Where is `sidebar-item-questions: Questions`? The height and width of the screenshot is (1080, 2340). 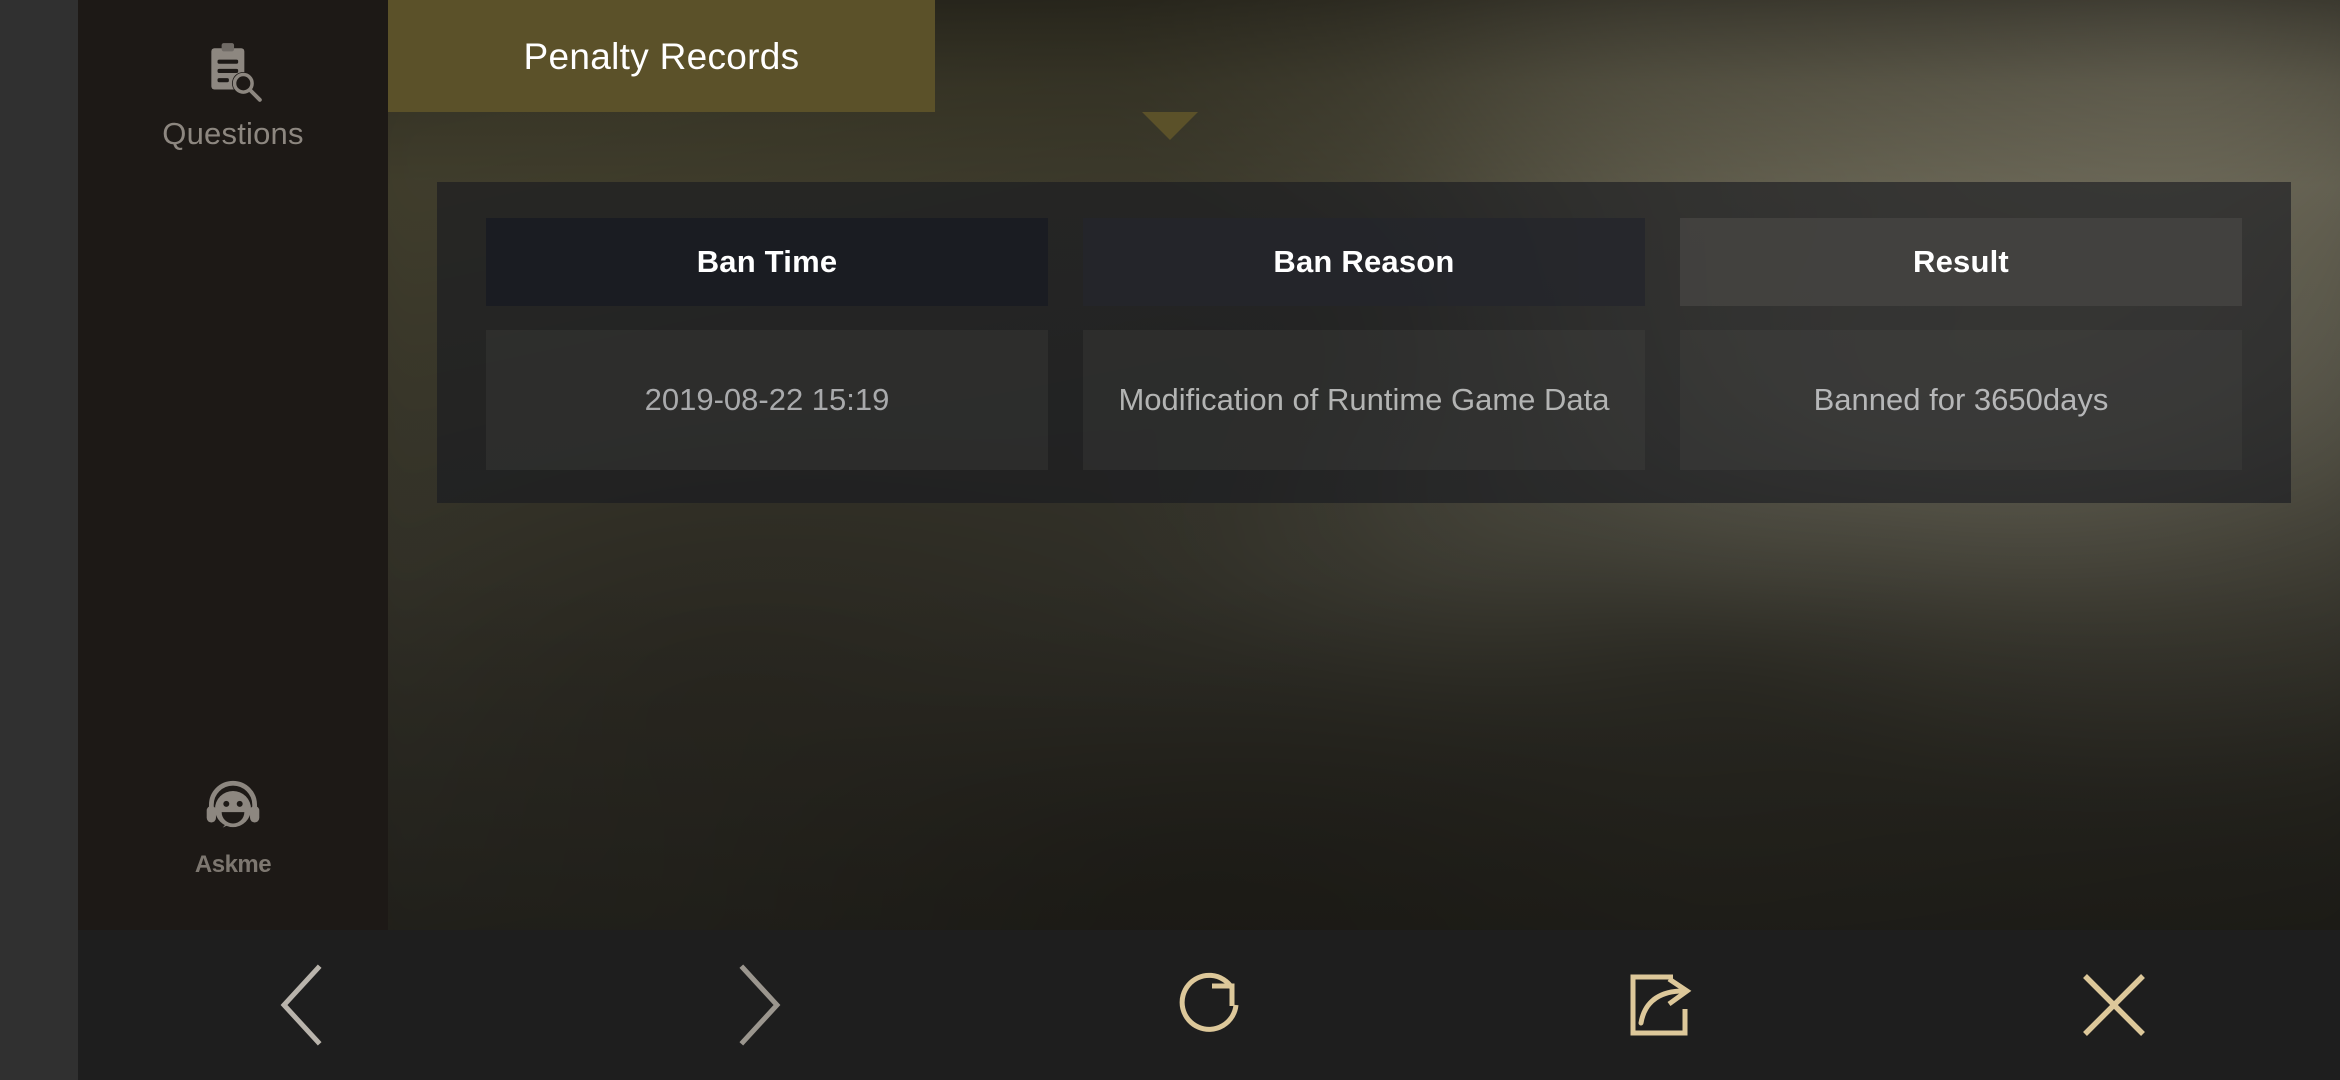 sidebar-item-questions: Questions is located at coordinates (233, 96).